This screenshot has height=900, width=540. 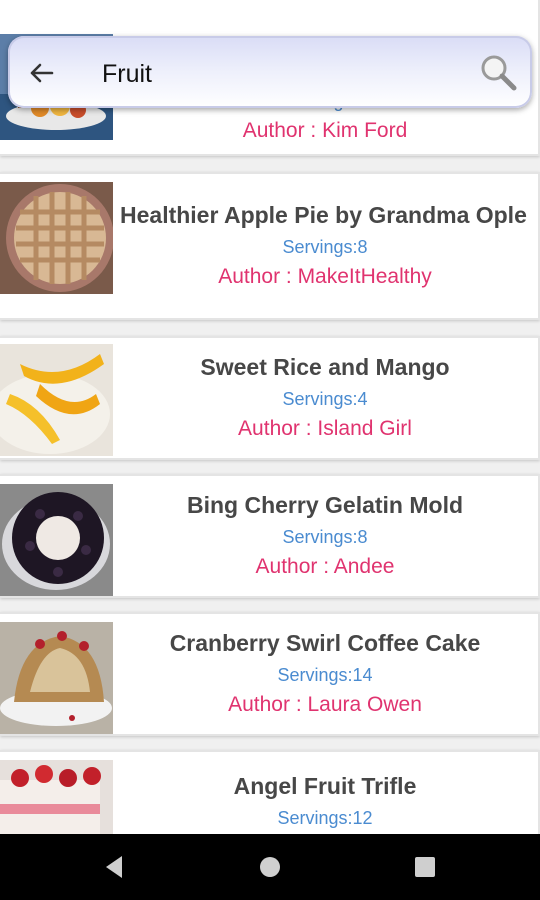 I want to click on magnifier-icon, so click(x=498, y=72).